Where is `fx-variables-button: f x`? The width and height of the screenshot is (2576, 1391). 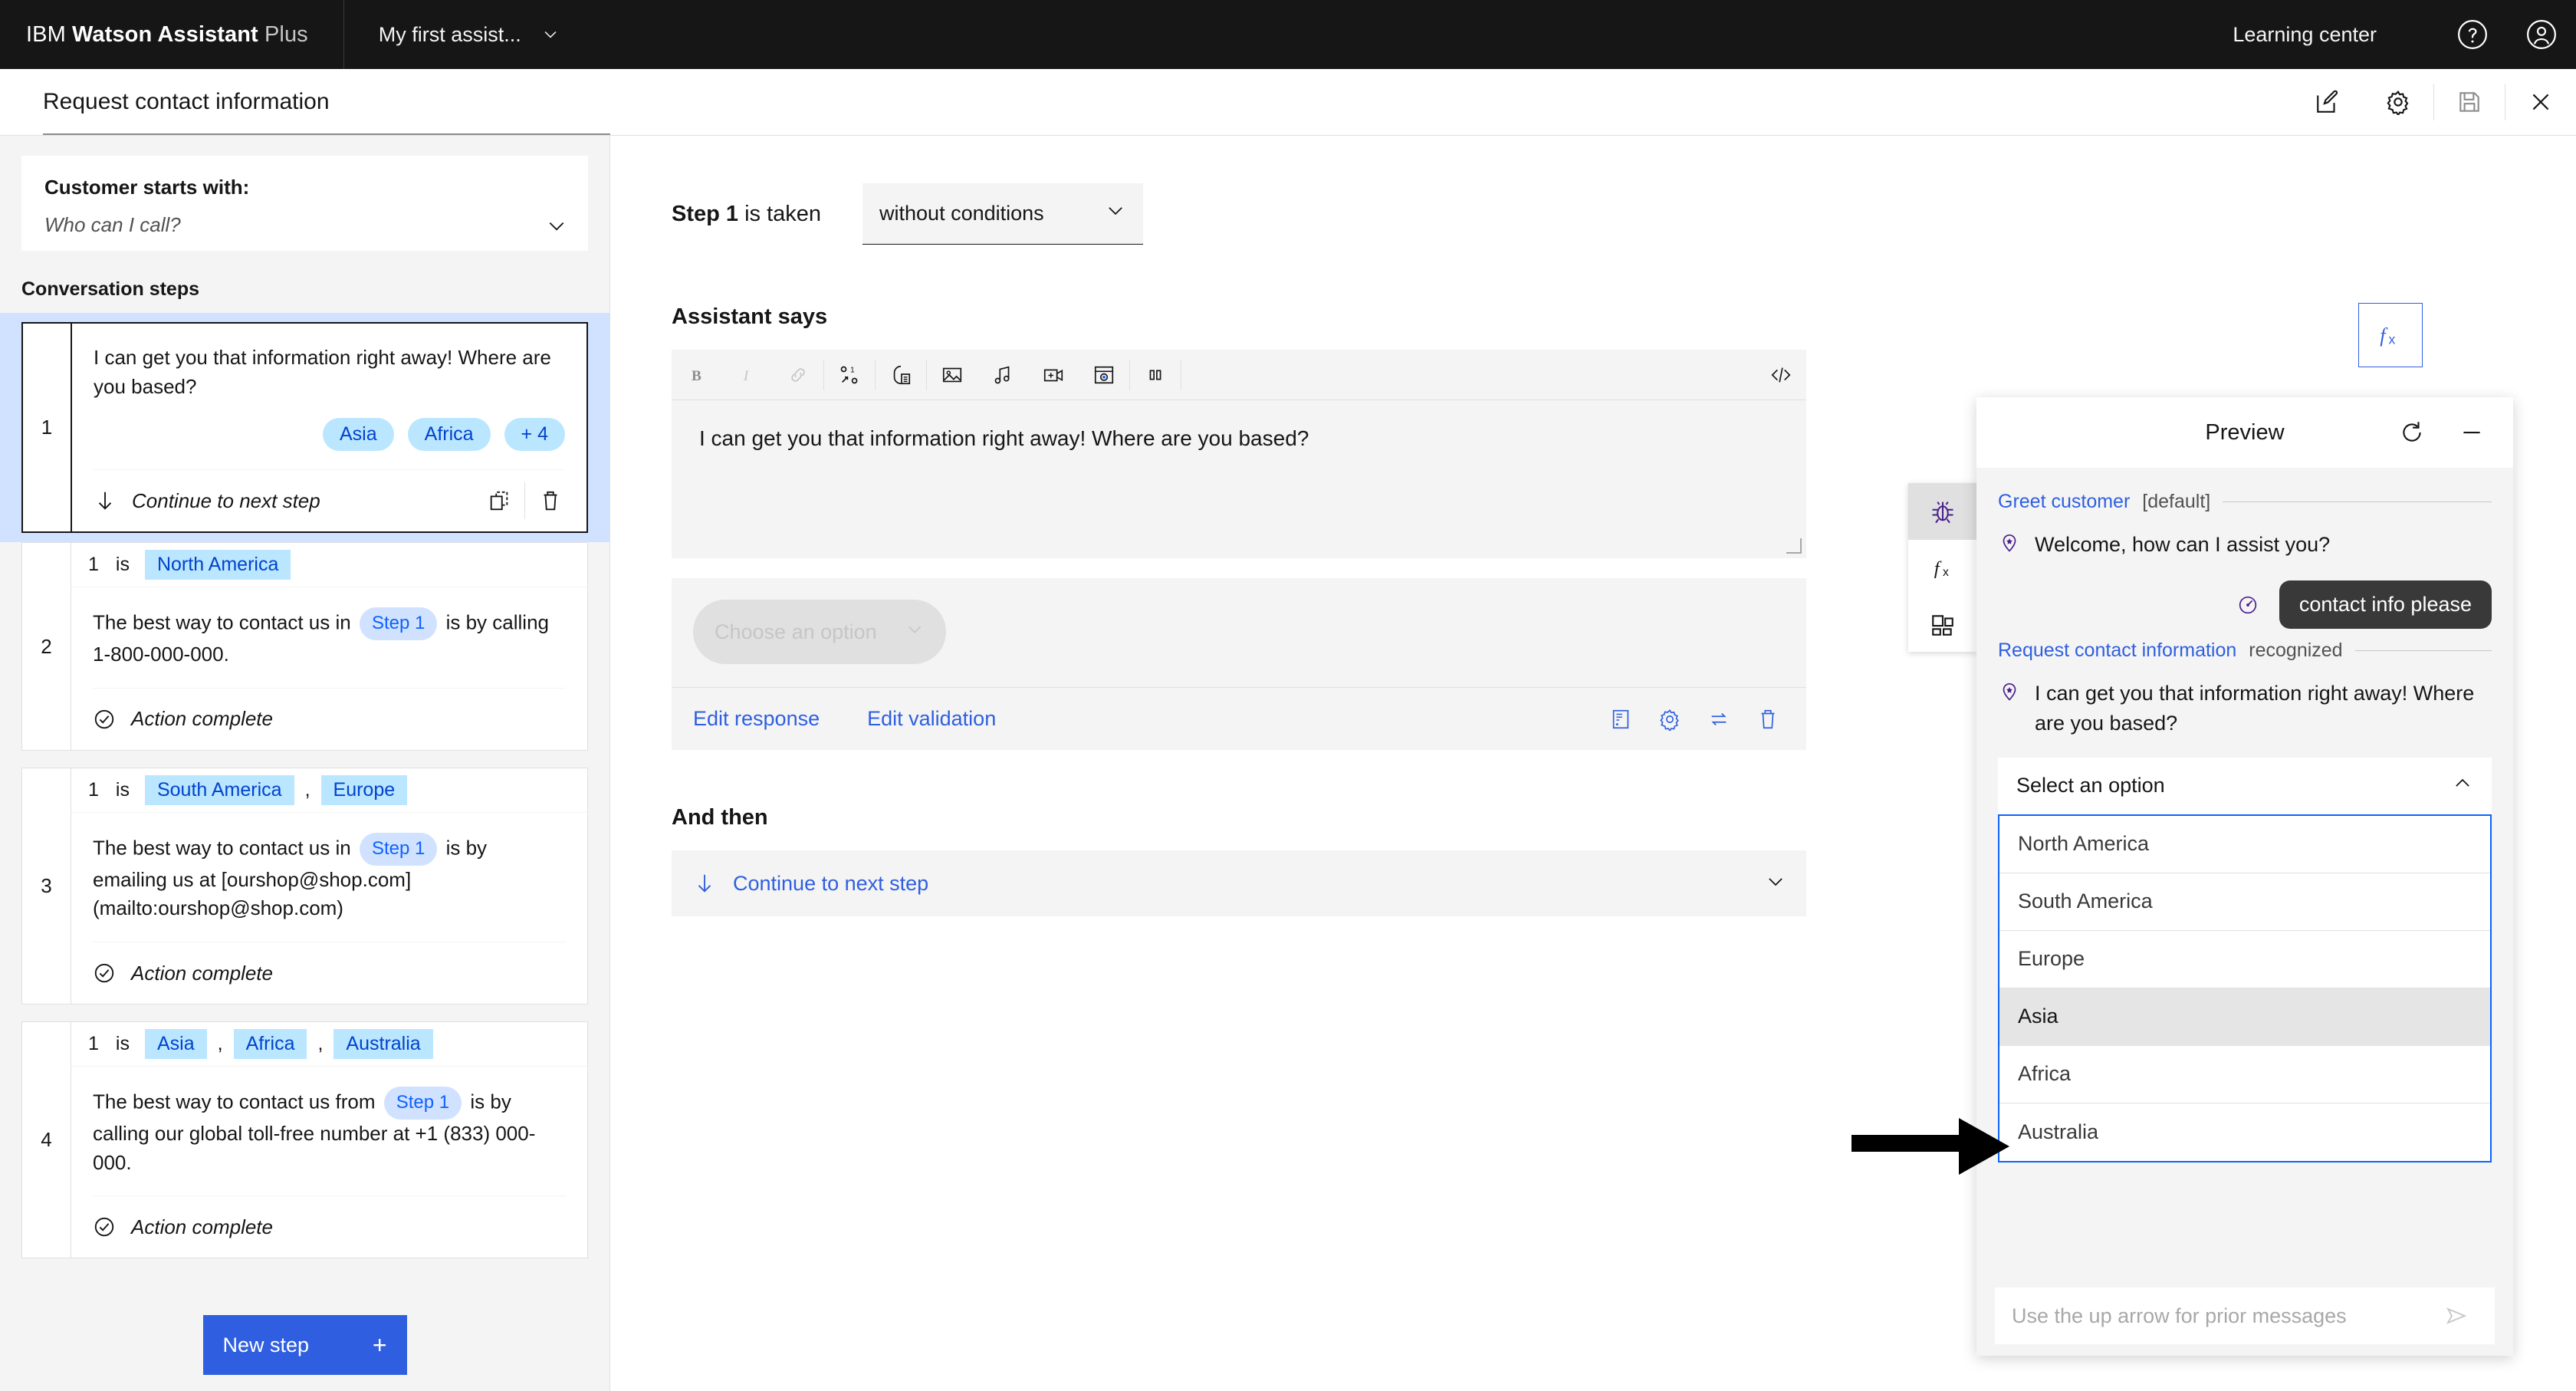
fx-variables-button: f x is located at coordinates (2390, 335).